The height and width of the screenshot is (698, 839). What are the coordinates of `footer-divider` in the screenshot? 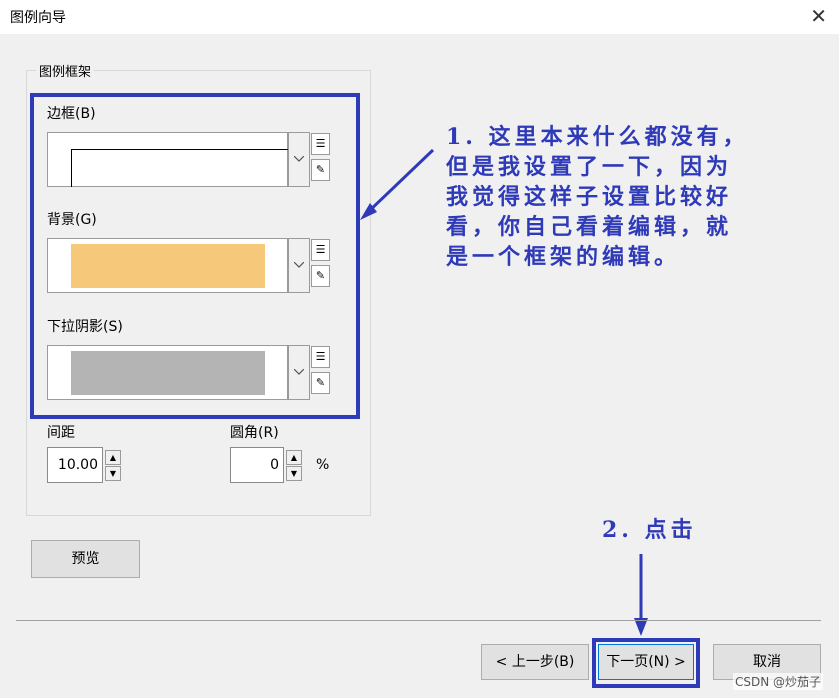 It's located at (418, 620).